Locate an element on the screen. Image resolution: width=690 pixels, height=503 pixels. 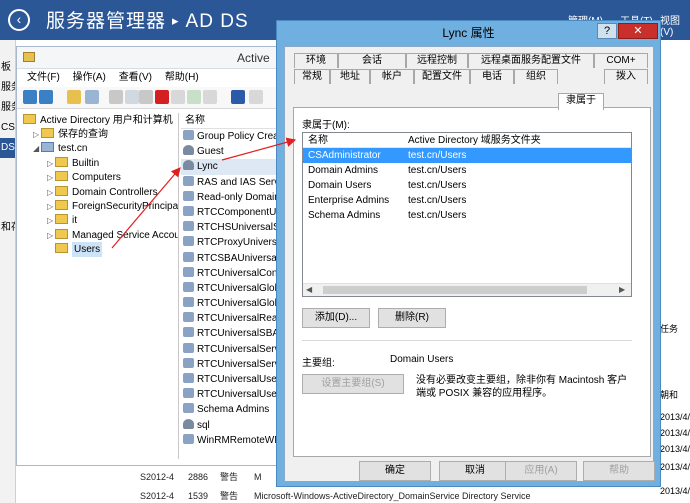
horizontal-scrollbar: ◀ ▶ is located at coordinates (467, 289).